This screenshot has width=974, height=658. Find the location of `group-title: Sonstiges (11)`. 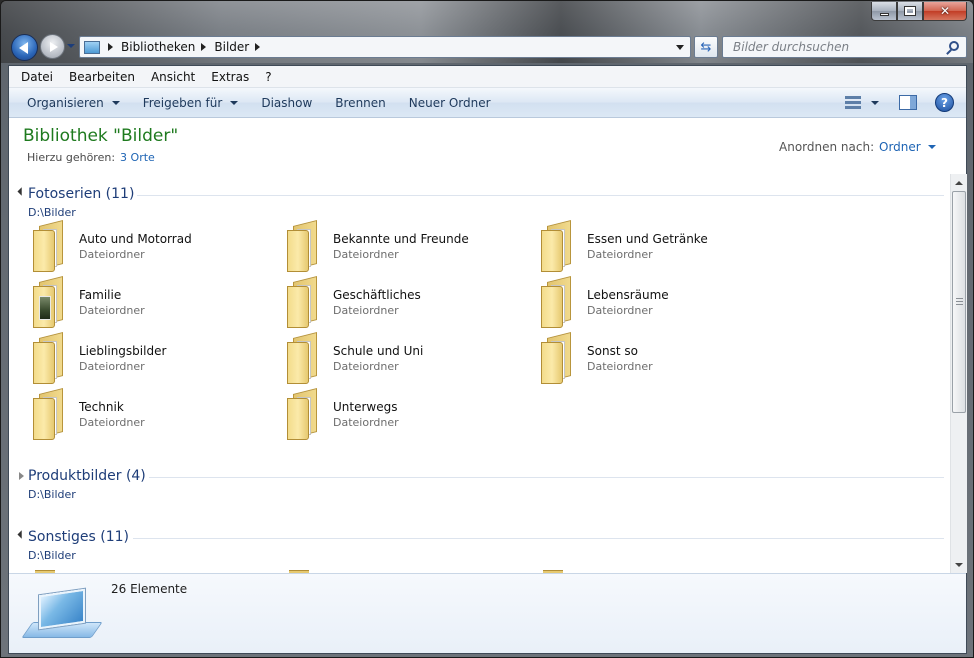

group-title: Sonstiges (11) is located at coordinates (78, 537).